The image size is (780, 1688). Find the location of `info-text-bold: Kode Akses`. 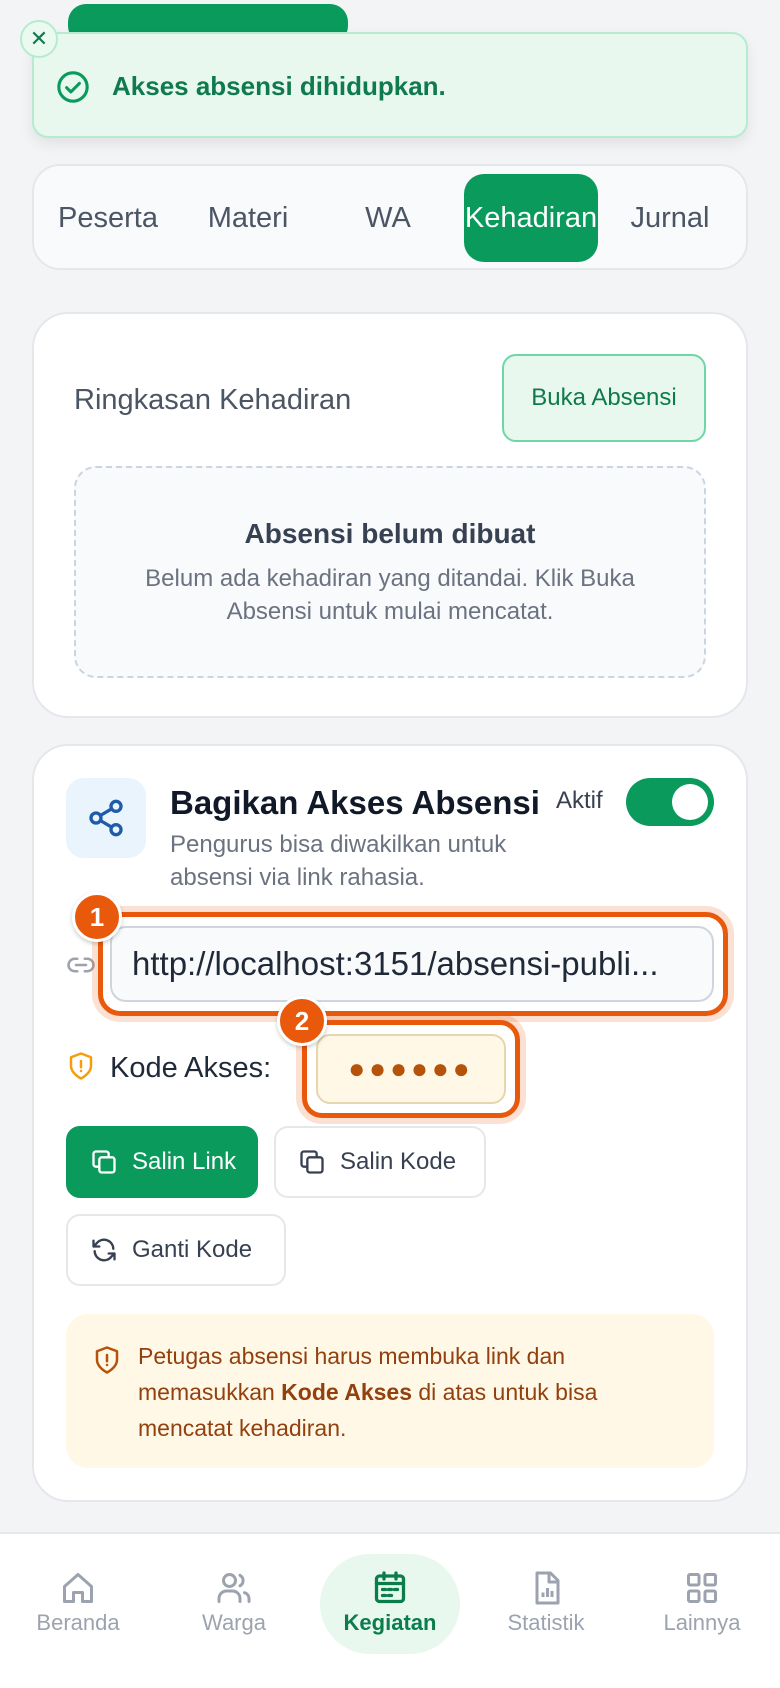

info-text-bold: Kode Akses is located at coordinates (346, 1392).